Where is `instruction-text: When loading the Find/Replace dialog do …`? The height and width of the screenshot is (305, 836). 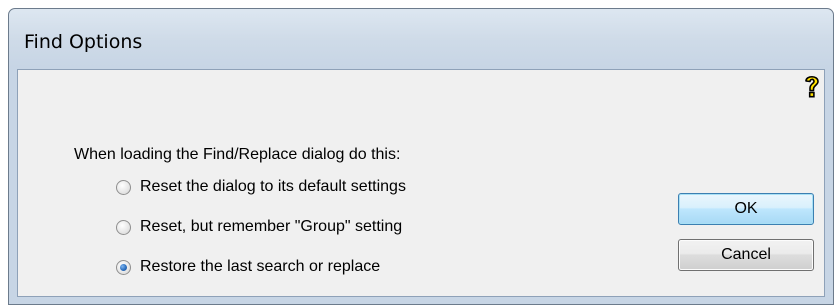 instruction-text: When loading the Find/Replace dialog do … is located at coordinates (237, 154).